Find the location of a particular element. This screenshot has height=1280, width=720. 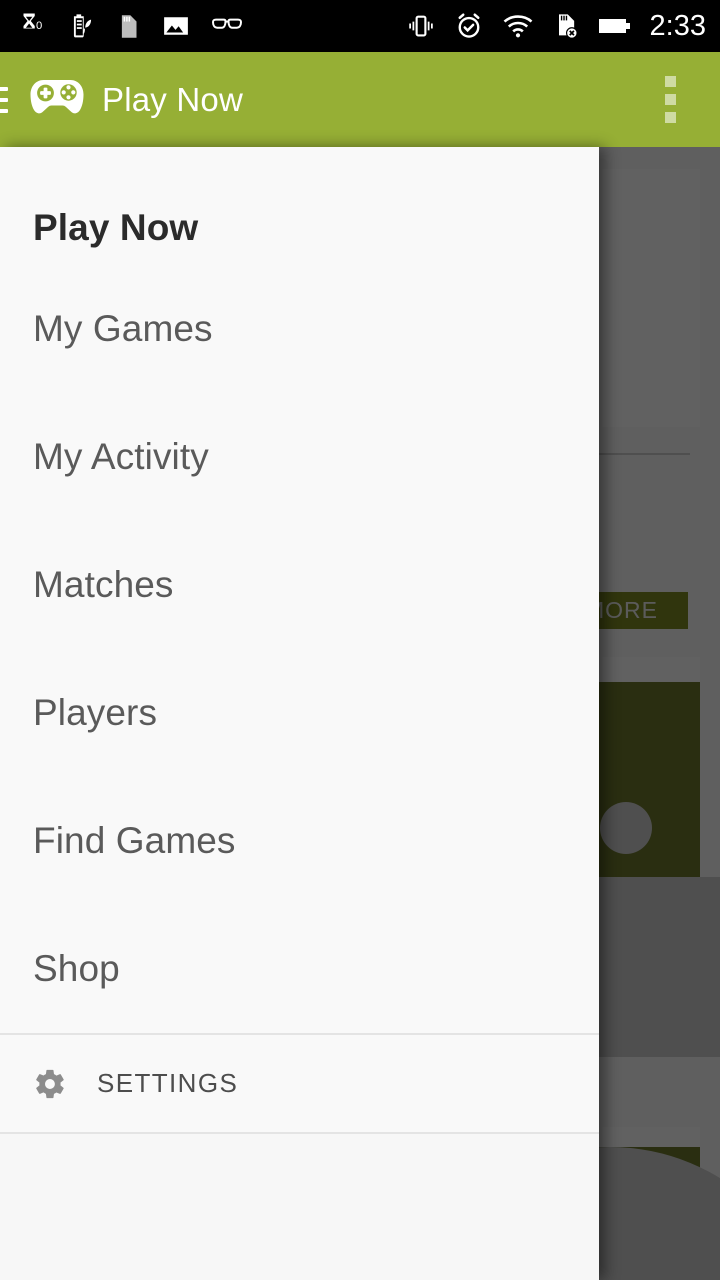

drawer-item-matches: Matches is located at coordinates (299, 585).